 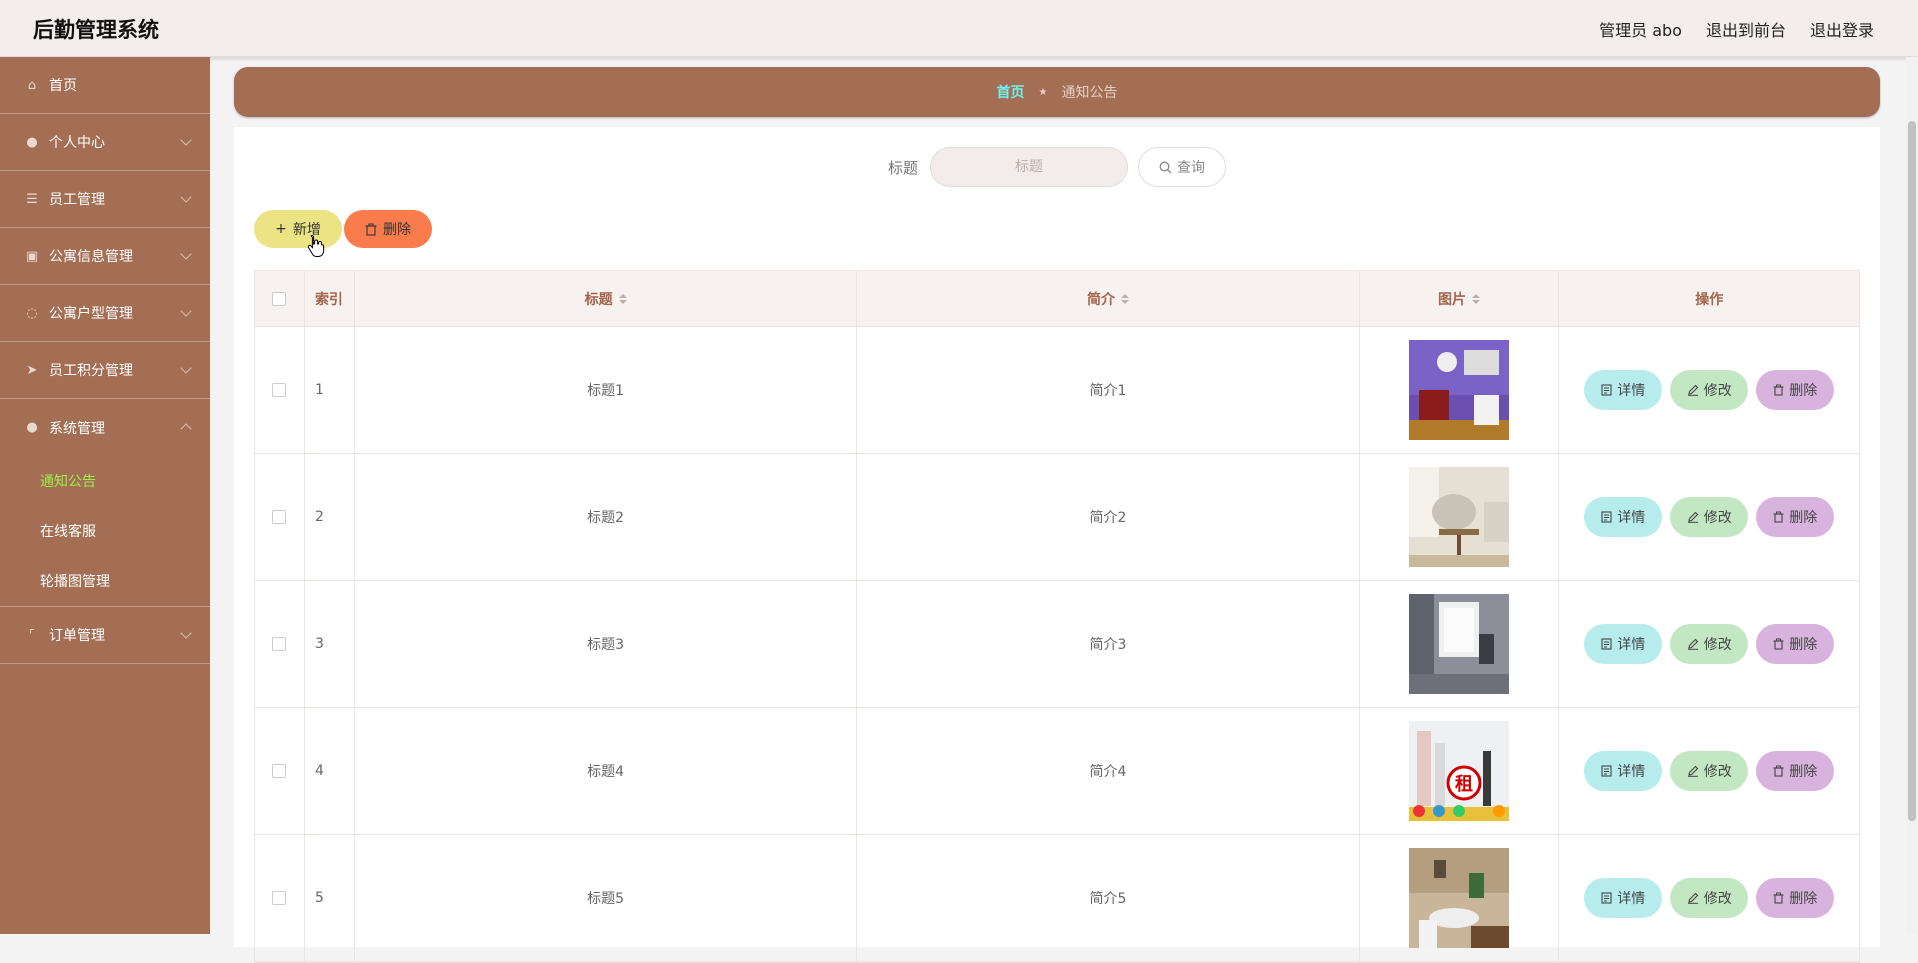 I want to click on select-all-checkbox, so click(x=279, y=298).